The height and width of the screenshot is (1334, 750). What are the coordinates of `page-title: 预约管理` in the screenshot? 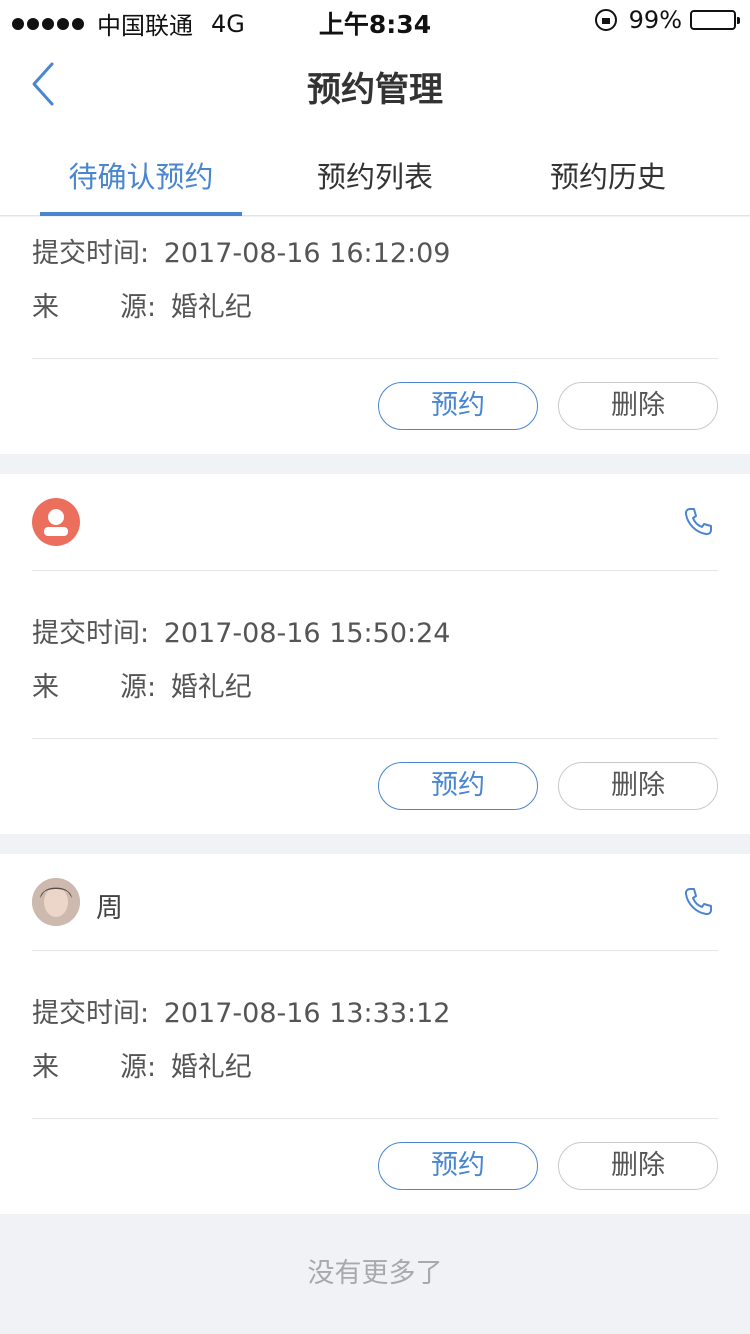 It's located at (375, 90).